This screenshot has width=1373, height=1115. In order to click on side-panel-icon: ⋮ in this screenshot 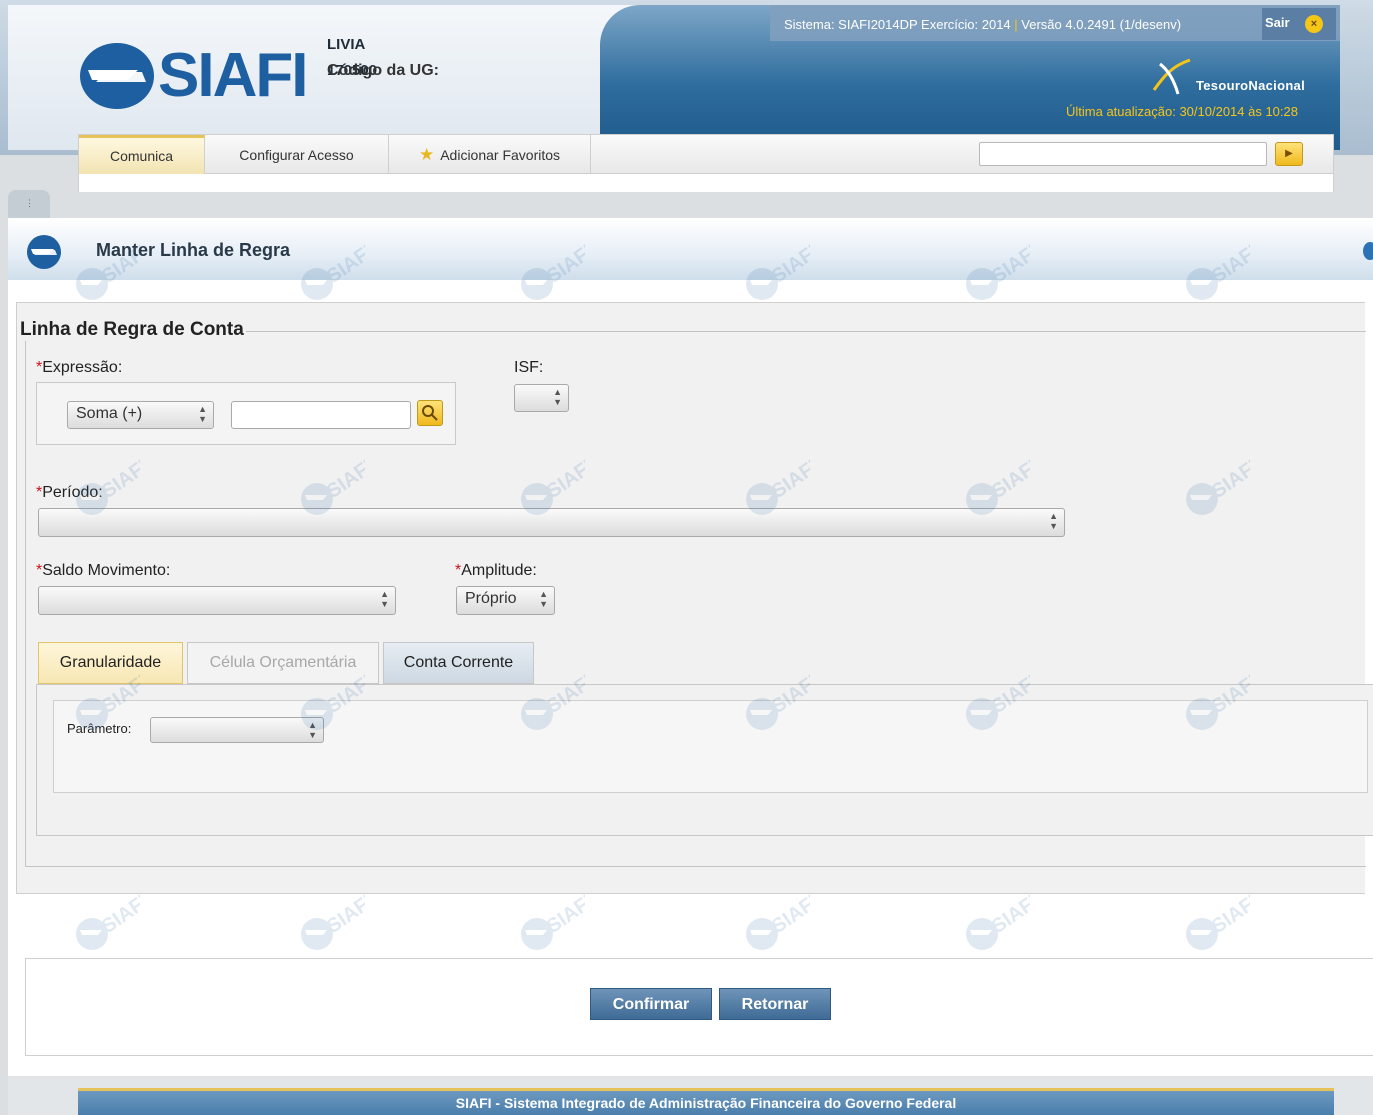, I will do `click(29, 203)`.